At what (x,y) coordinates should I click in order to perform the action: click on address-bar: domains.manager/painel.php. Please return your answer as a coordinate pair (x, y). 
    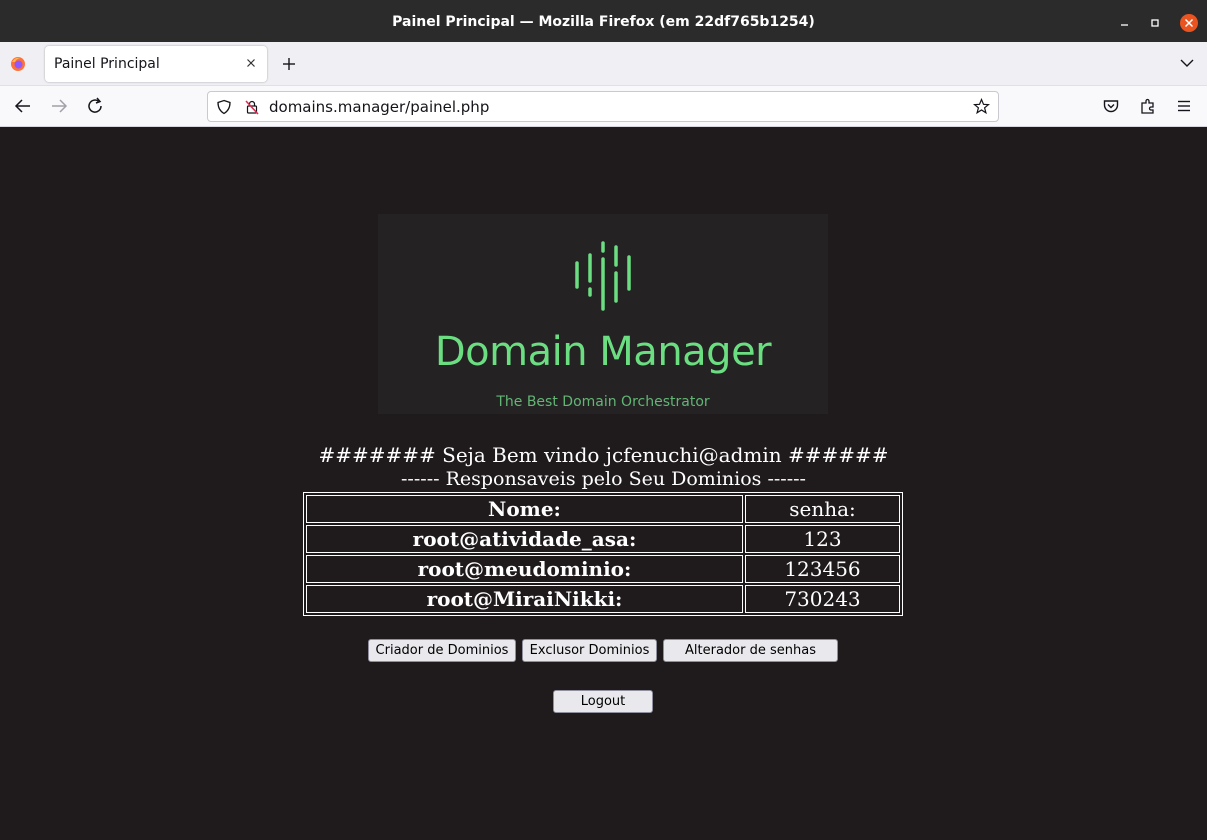
    Looking at the image, I should click on (603, 106).